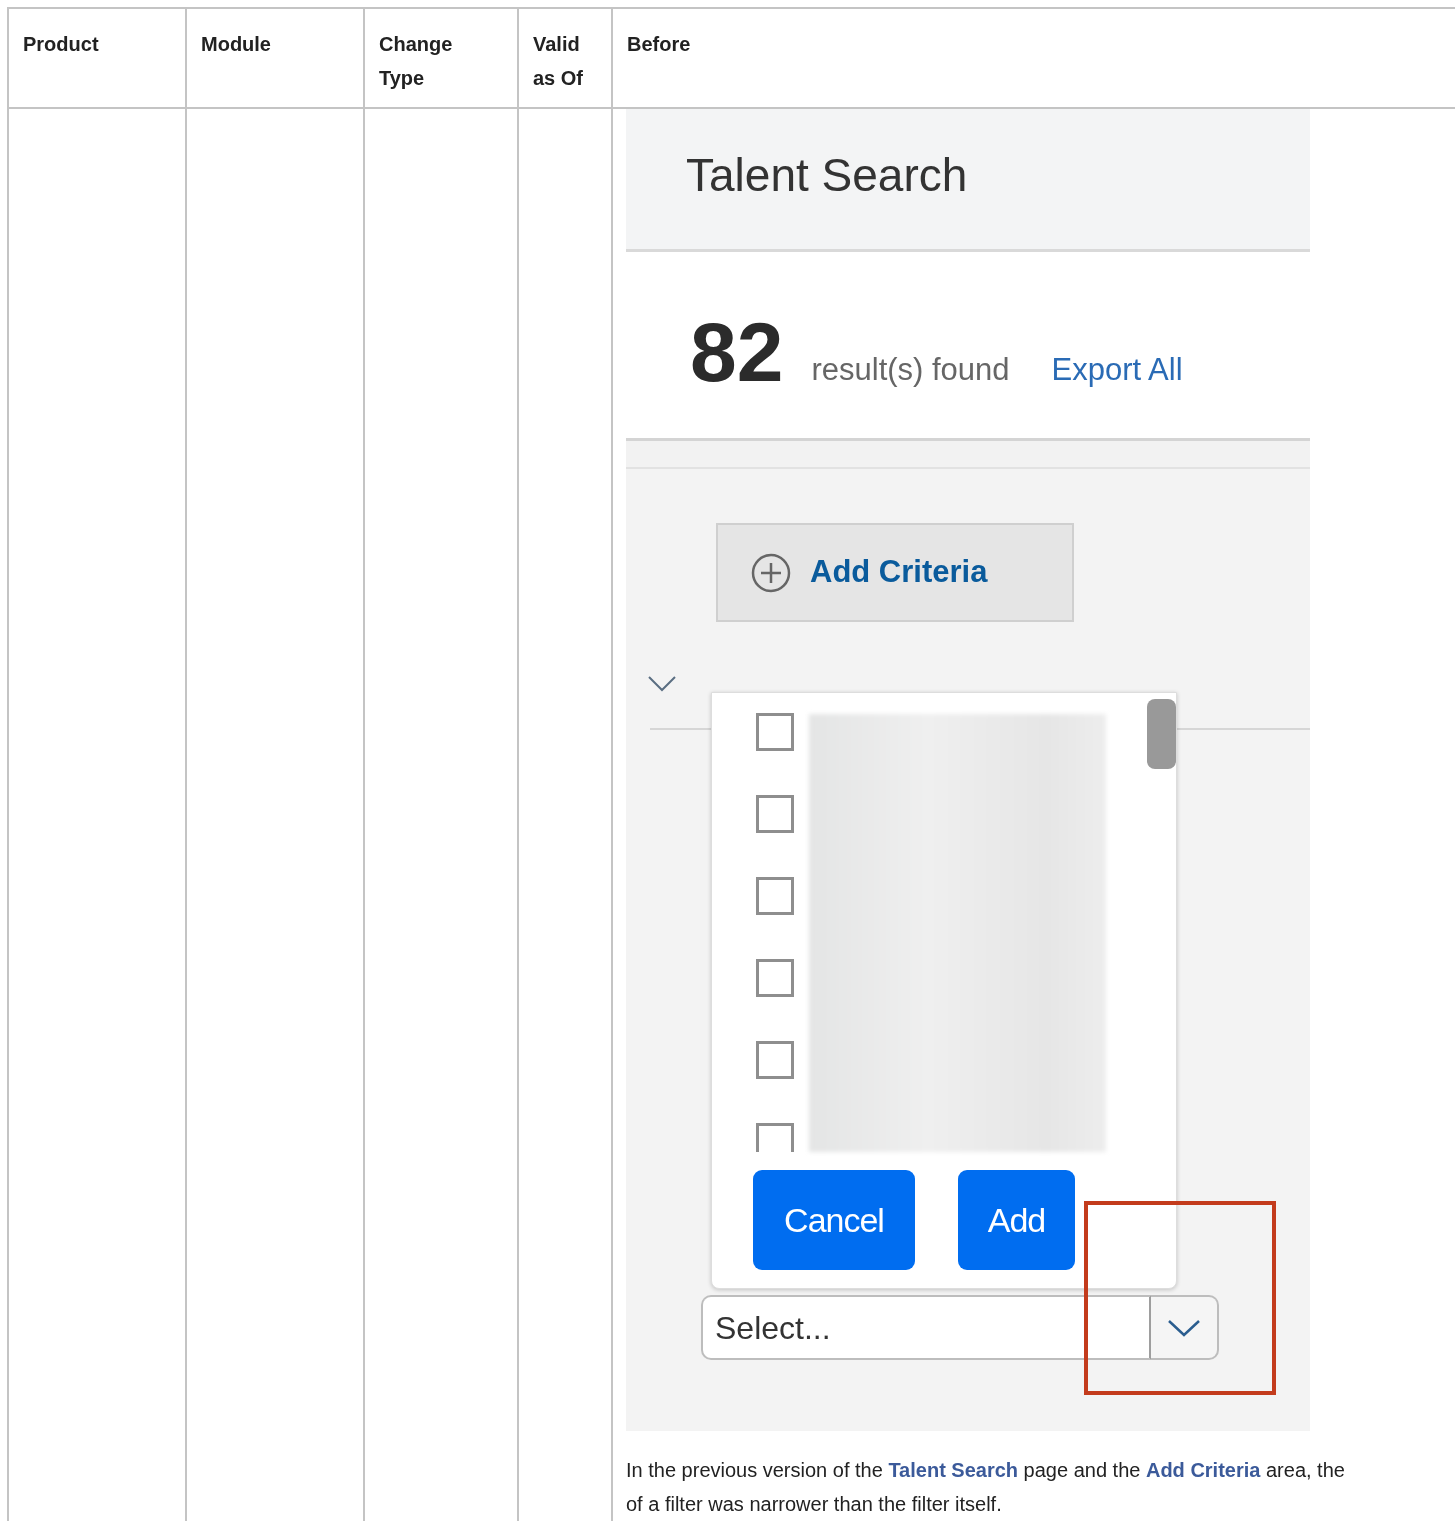  Describe the element at coordinates (565, 58) in the screenshot. I see `column-header: Valid as Of` at that location.